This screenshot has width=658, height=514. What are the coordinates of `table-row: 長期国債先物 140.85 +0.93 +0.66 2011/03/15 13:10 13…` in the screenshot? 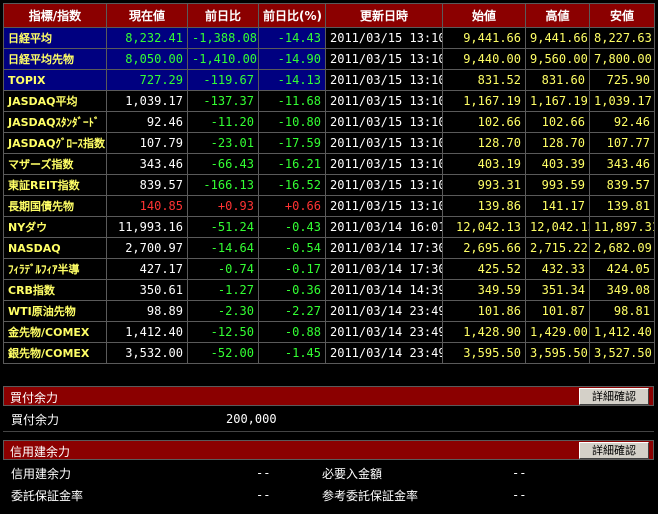 It's located at (329, 206).